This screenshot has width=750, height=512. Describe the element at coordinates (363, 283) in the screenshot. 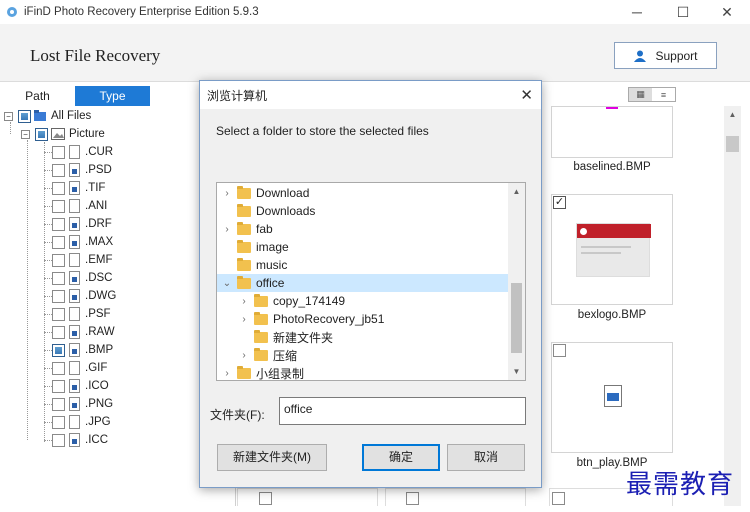

I see `folder-row: ⌄ office` at that location.